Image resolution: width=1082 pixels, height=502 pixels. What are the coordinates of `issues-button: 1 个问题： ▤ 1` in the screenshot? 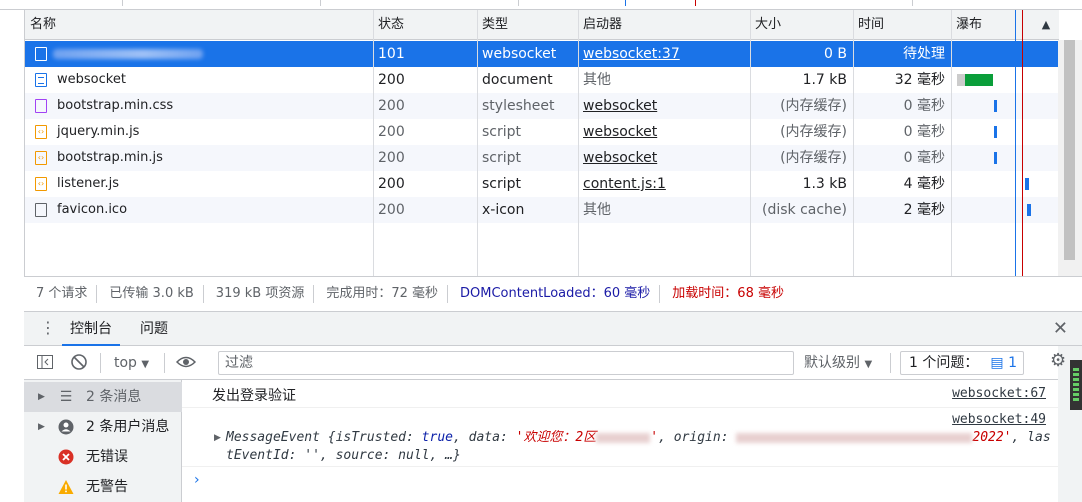 It's located at (962, 363).